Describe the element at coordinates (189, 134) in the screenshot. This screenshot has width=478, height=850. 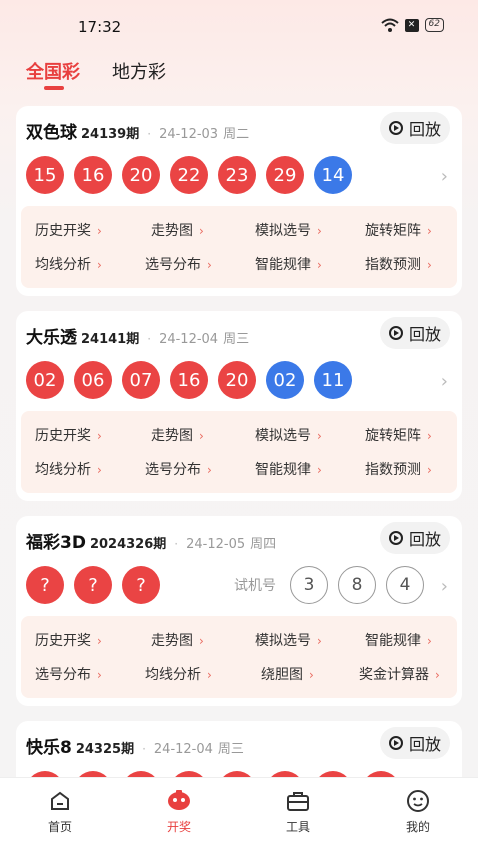
I see `draw-date: 24-12-03` at that location.